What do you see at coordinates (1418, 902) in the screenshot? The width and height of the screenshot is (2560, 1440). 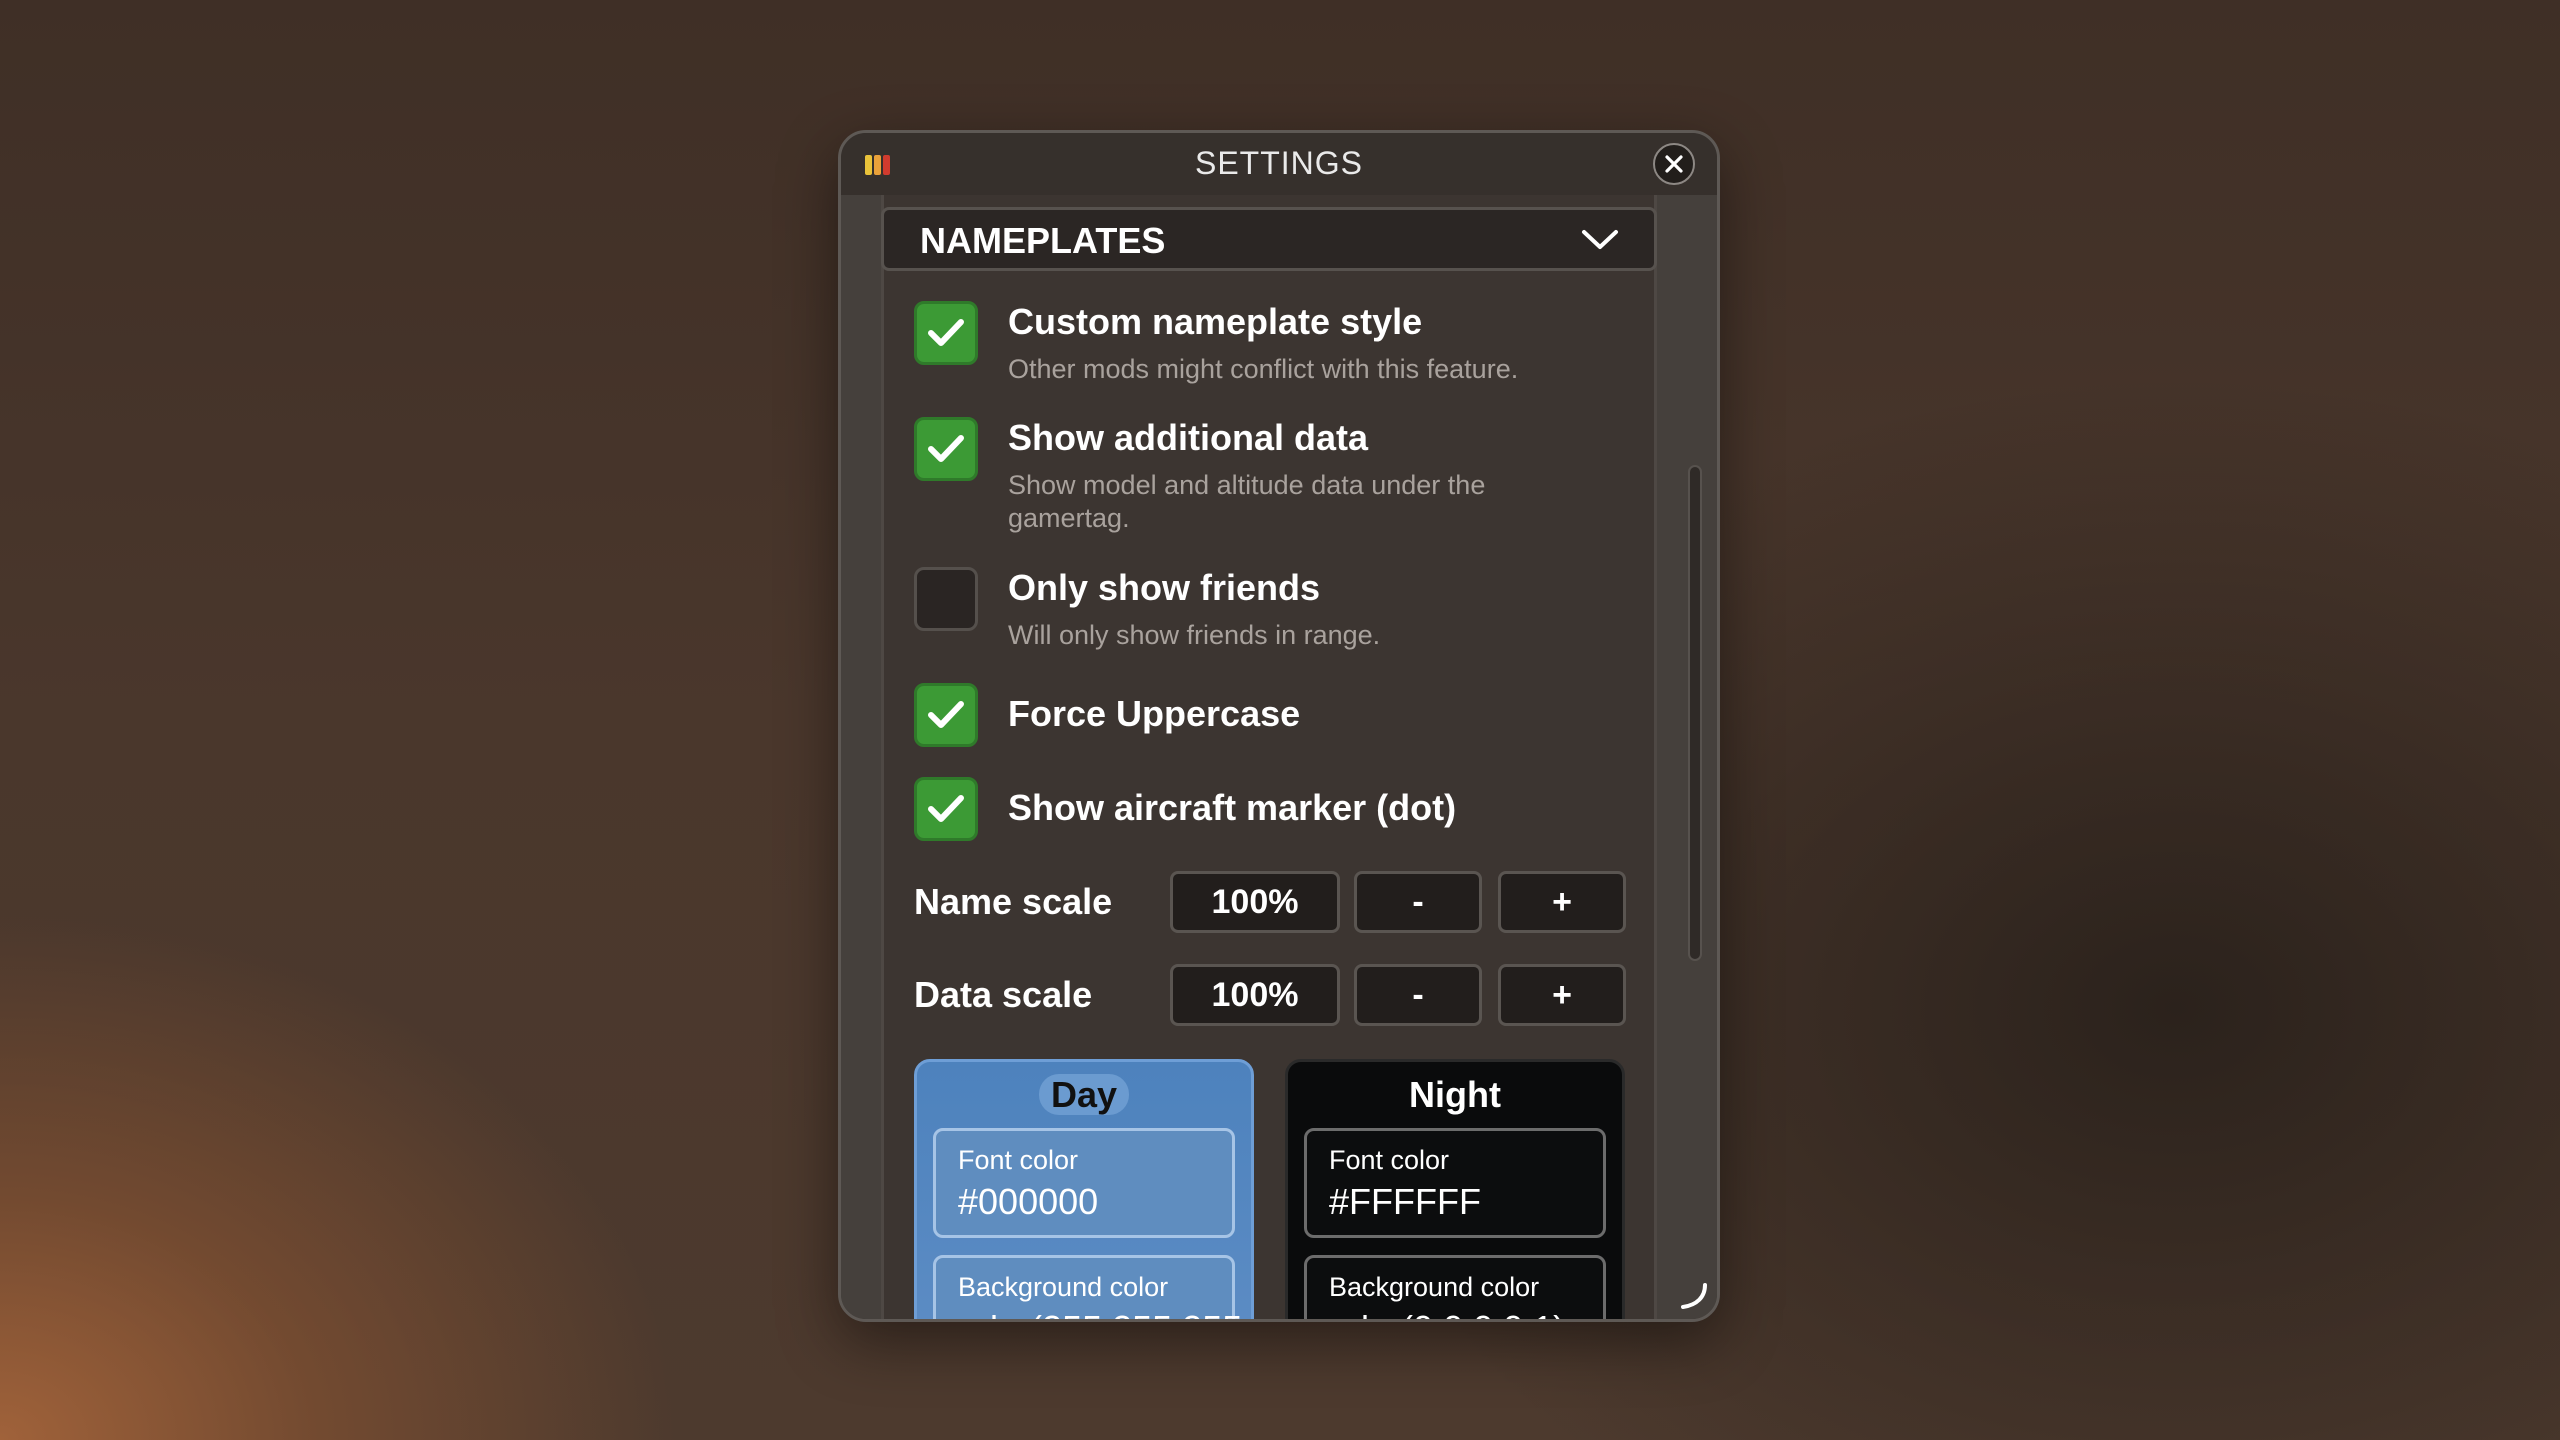 I see `name-scale-decrease-button: -` at bounding box center [1418, 902].